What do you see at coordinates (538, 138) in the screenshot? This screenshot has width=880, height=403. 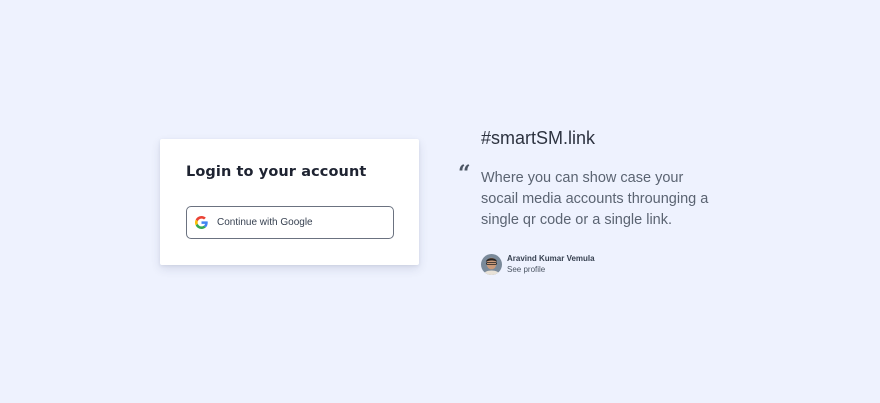 I see `tagline: #smartSM.link` at bounding box center [538, 138].